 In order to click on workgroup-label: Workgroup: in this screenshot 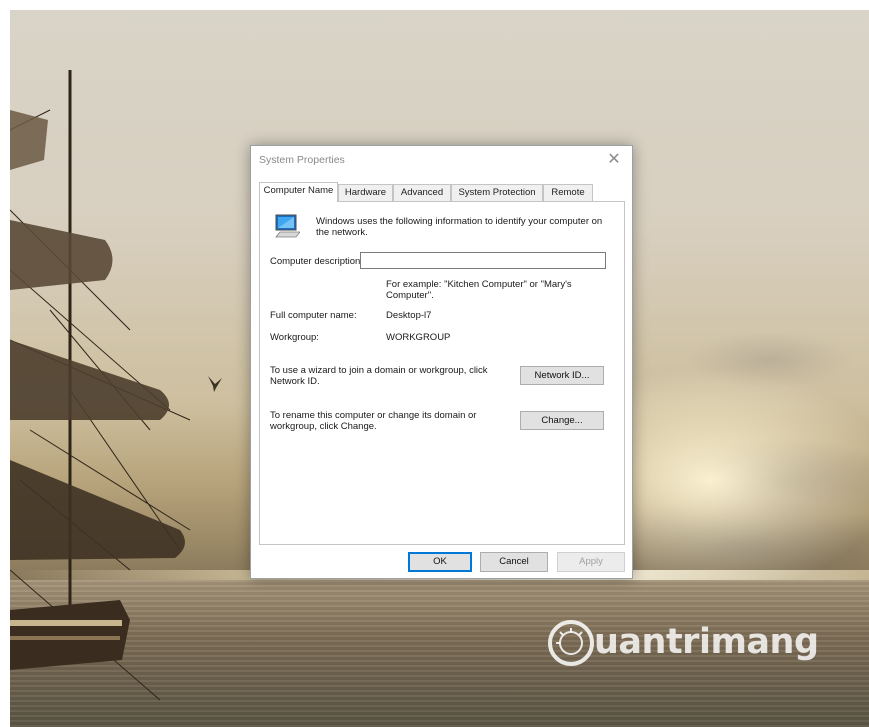, I will do `click(294, 337)`.